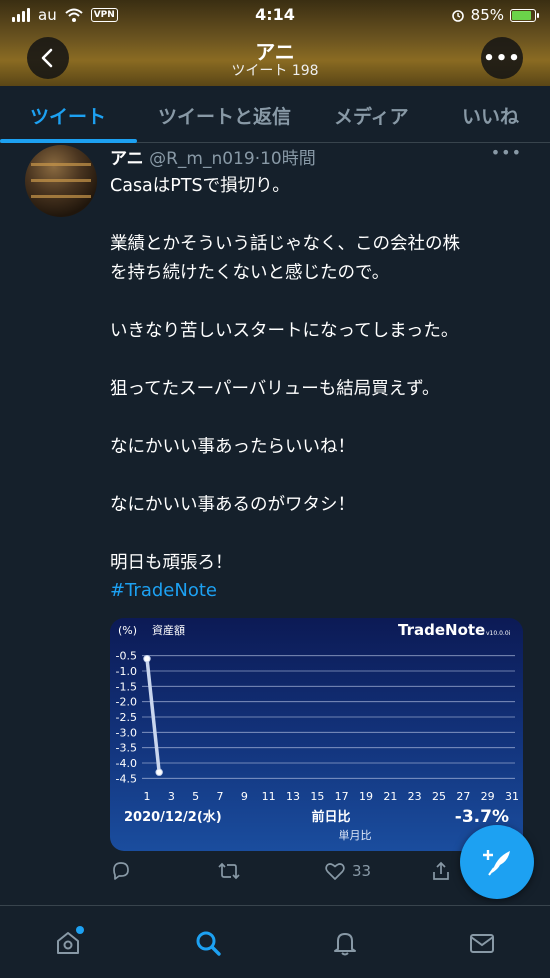  I want to click on retweet-icon, so click(229, 871).